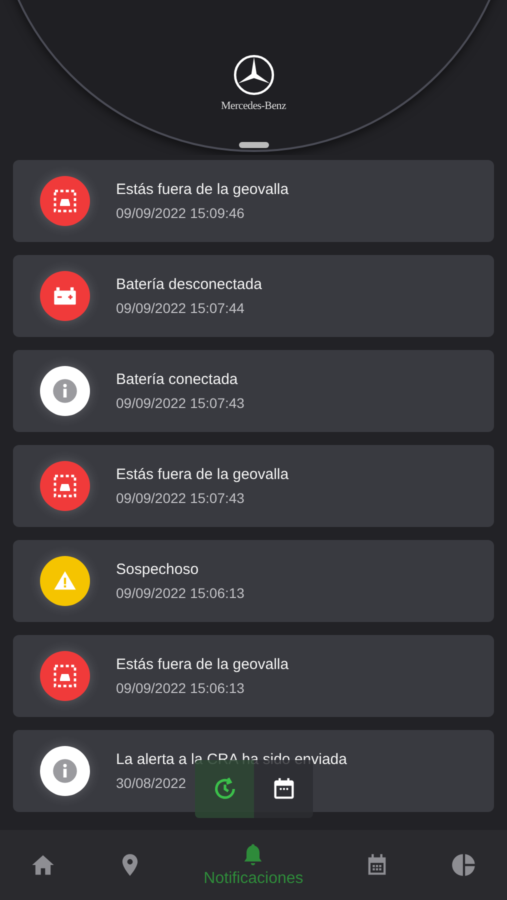  I want to click on notification-title: Batería desconectada, so click(189, 284).